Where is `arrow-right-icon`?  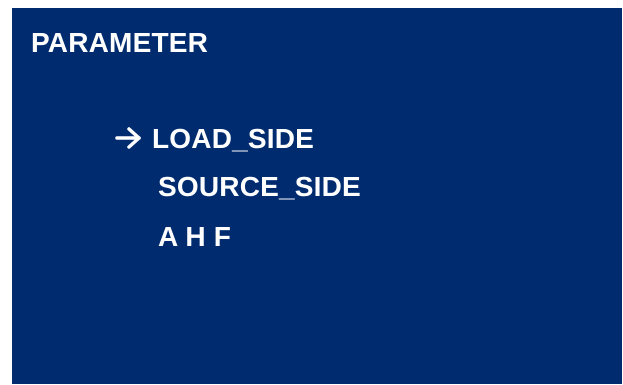
arrow-right-icon is located at coordinates (128, 138).